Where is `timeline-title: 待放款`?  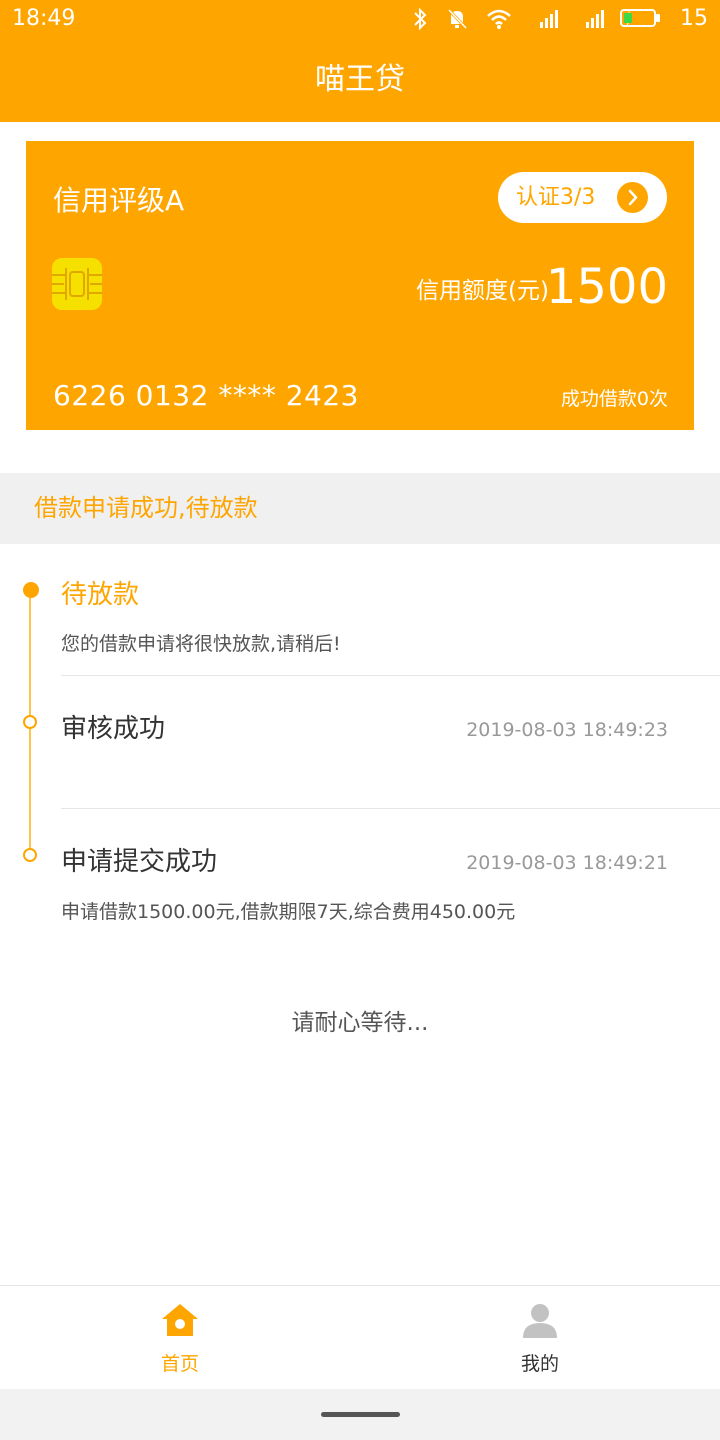
timeline-title: 待放款 is located at coordinates (100, 595).